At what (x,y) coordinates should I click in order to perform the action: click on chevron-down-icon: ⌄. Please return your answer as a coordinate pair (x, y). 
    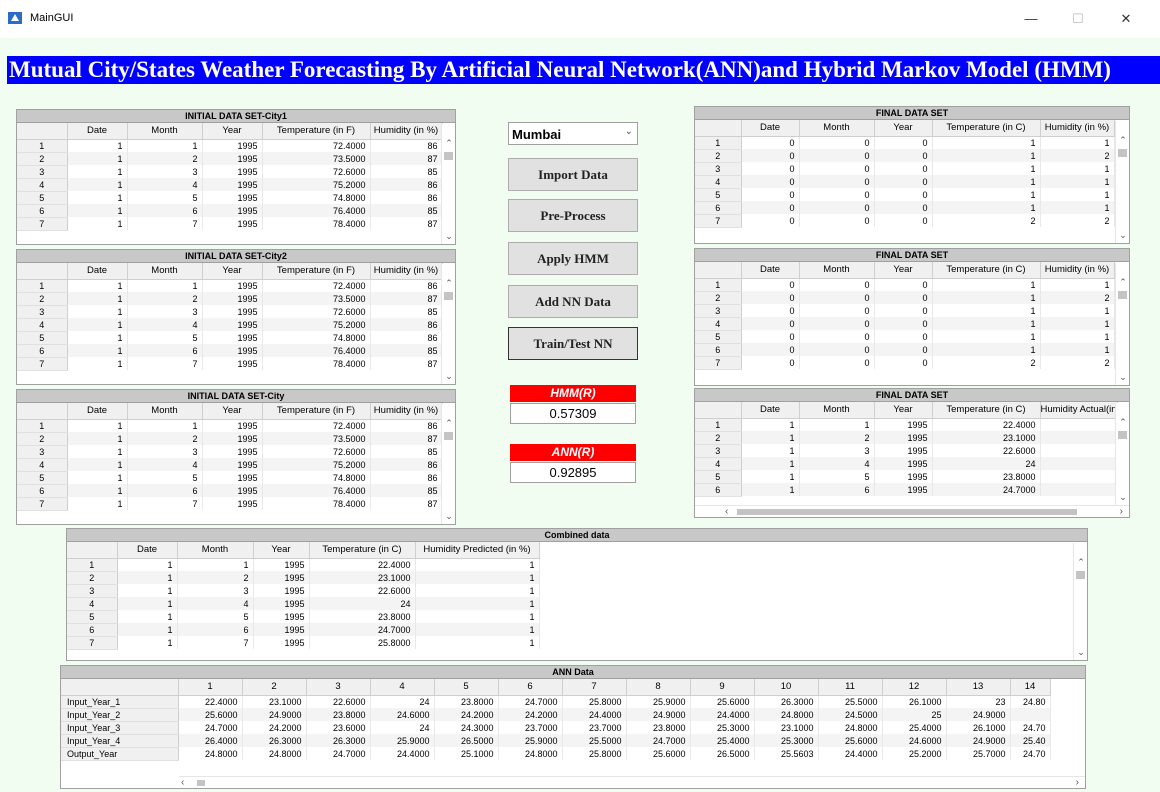
    Looking at the image, I should click on (629, 131).